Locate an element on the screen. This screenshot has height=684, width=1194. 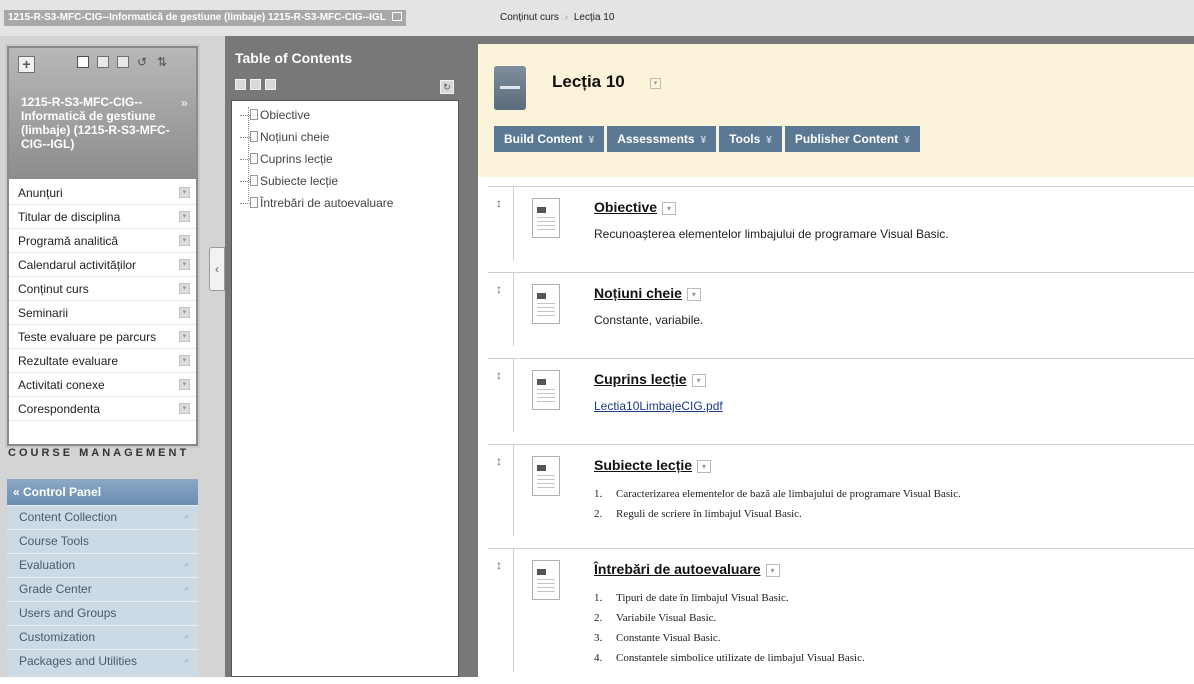
course-menu-item: Corespondenta ▾ is located at coordinates (102, 409).